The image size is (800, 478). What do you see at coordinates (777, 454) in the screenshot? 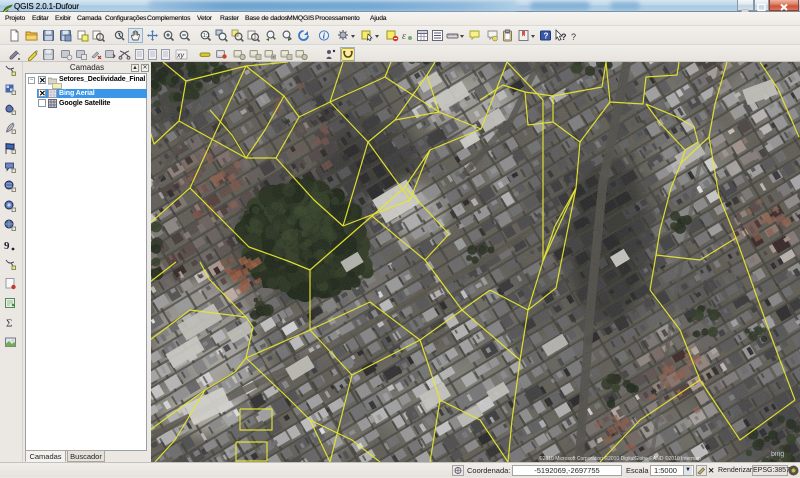
I see `svg-text: bing` at bounding box center [777, 454].